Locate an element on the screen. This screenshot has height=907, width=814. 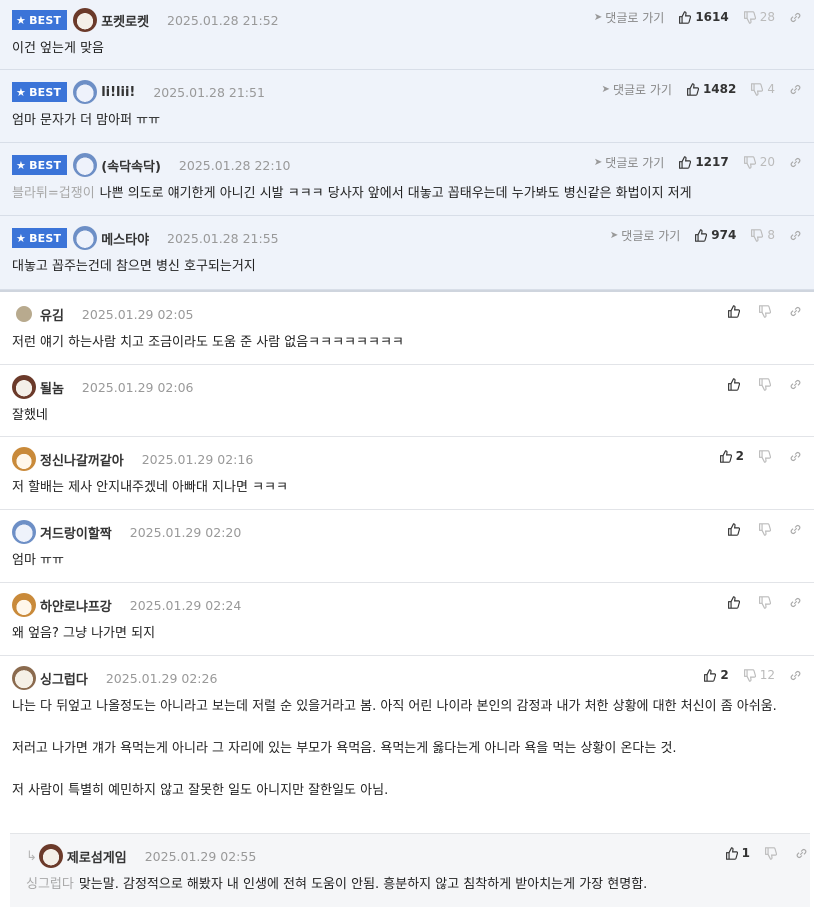
downvote-button: 12 is located at coordinates (759, 675).